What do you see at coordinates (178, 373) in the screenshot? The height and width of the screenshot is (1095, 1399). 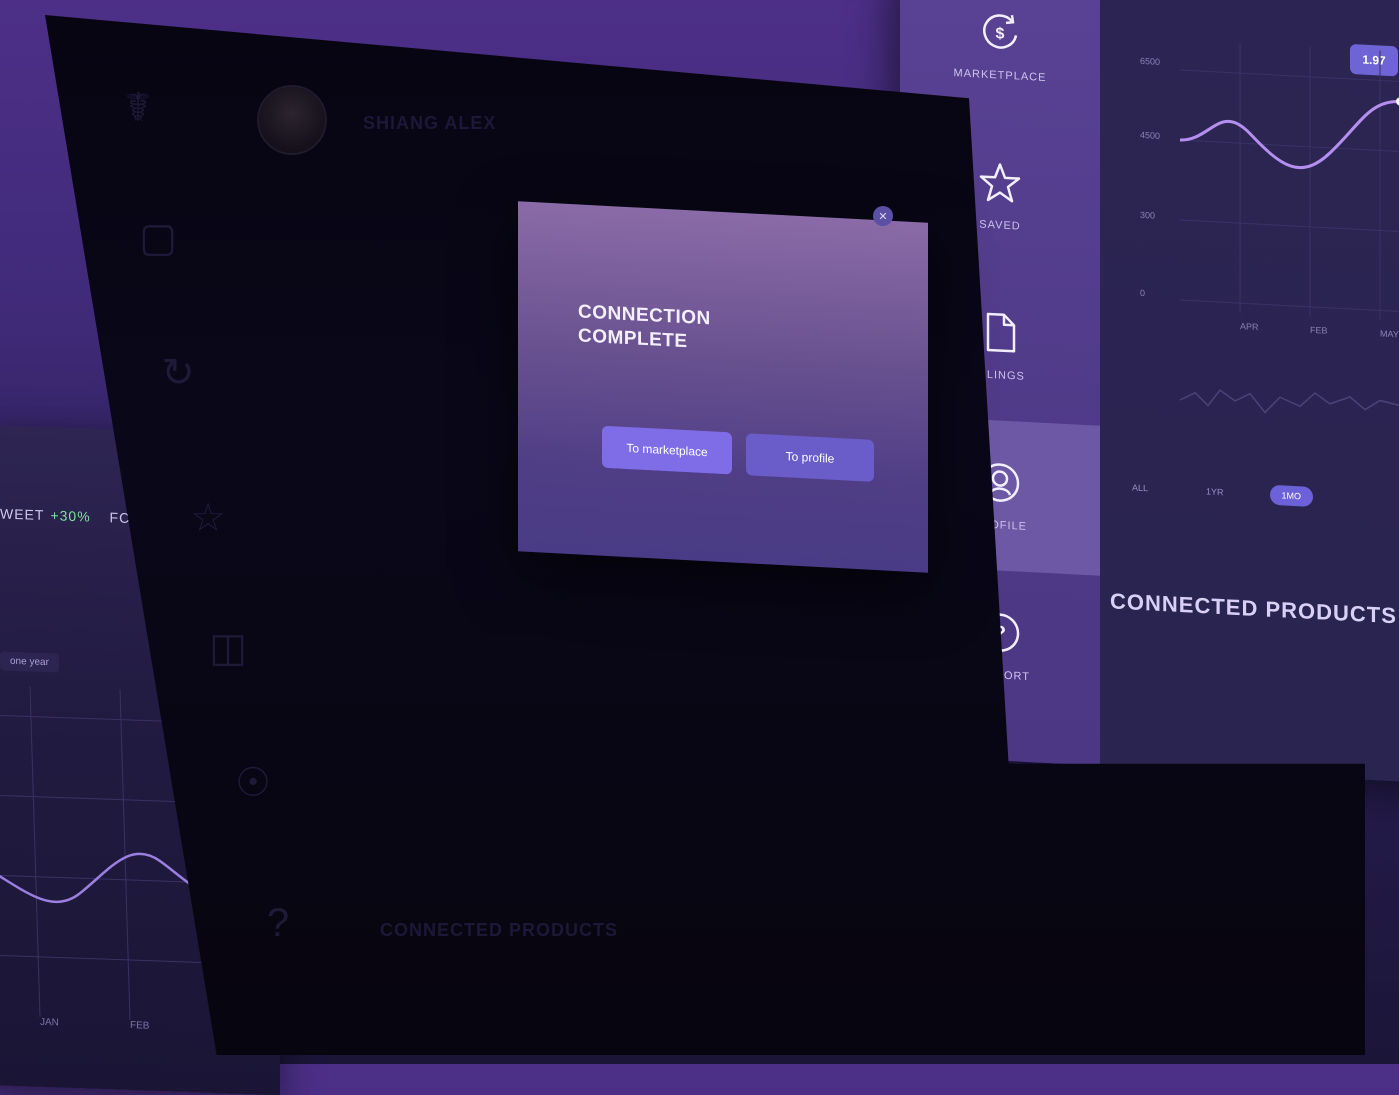 I see `dollar-cycle-icon: ↻` at bounding box center [178, 373].